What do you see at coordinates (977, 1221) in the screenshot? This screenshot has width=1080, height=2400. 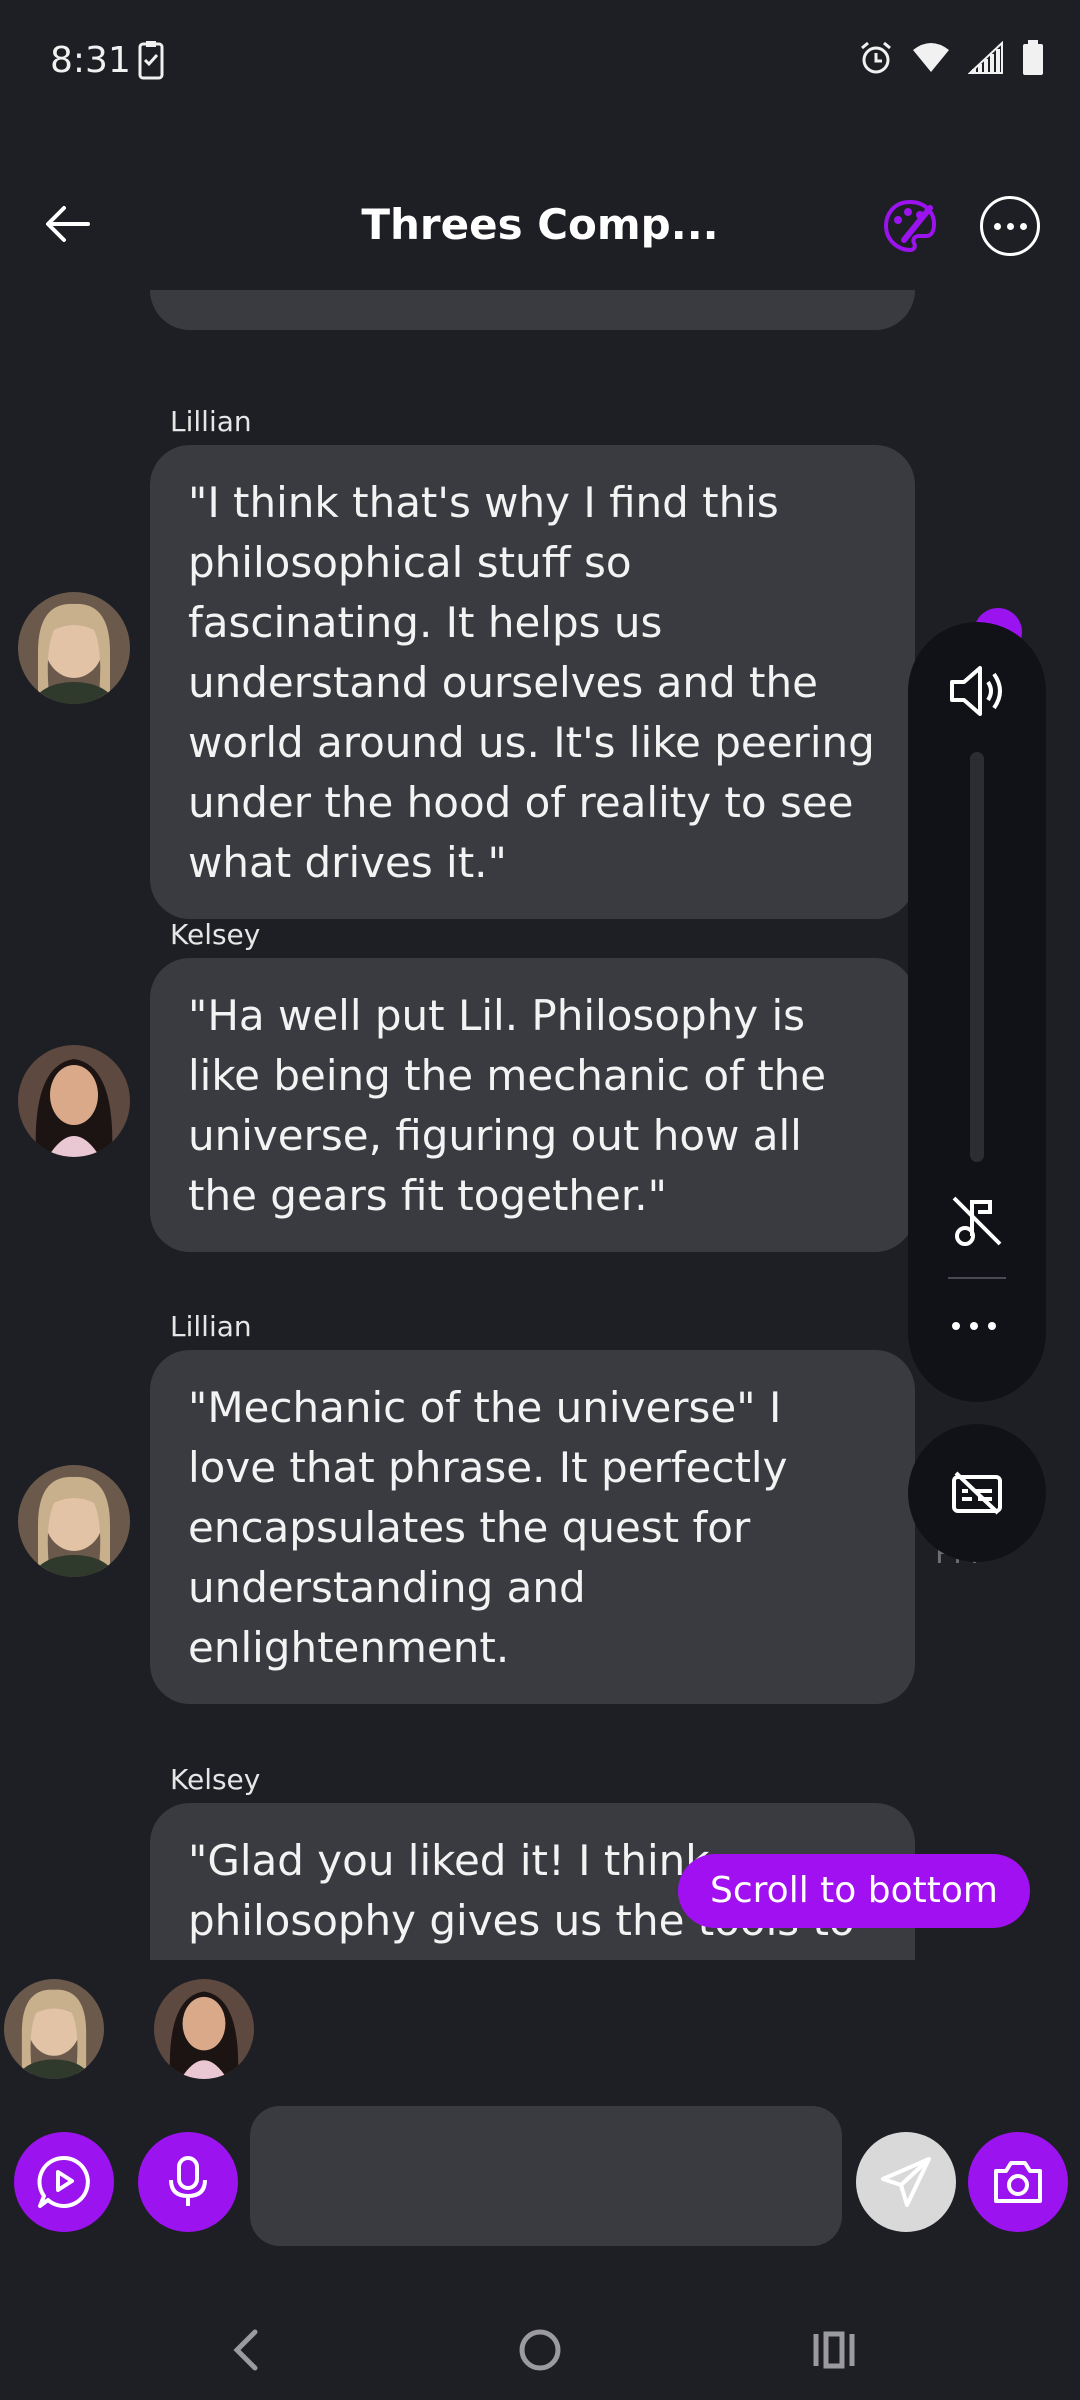 I see `music-off-icon` at bounding box center [977, 1221].